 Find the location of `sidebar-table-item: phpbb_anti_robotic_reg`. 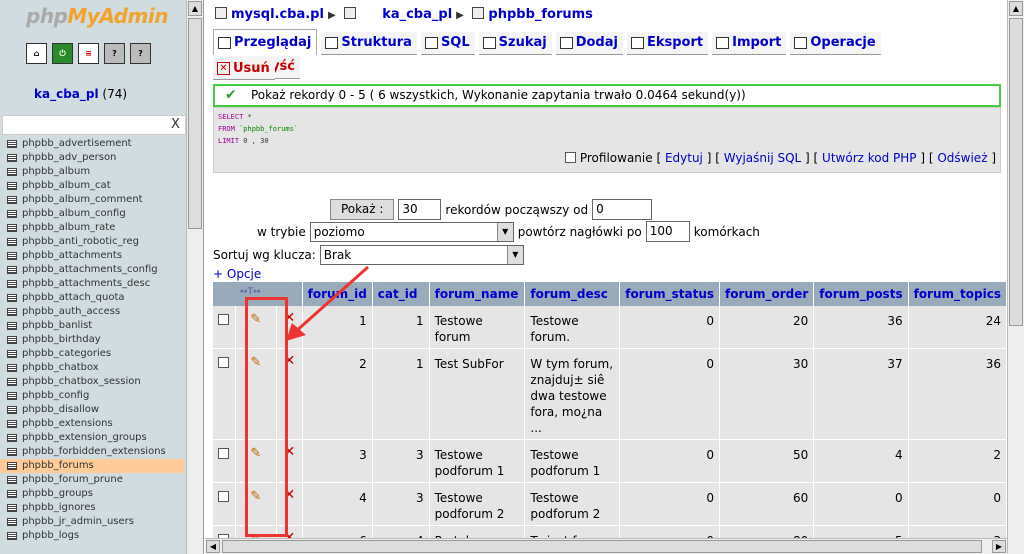

sidebar-table-item: phpbb_anti_robotic_reg is located at coordinates (92, 242).